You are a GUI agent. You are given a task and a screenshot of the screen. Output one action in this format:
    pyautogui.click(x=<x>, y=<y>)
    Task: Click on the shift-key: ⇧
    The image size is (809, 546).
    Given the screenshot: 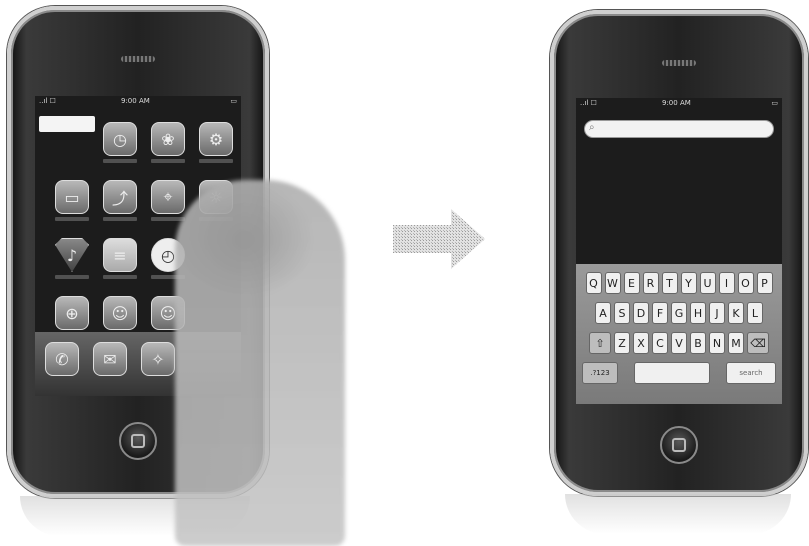 What is the action you would take?
    pyautogui.click(x=600, y=343)
    